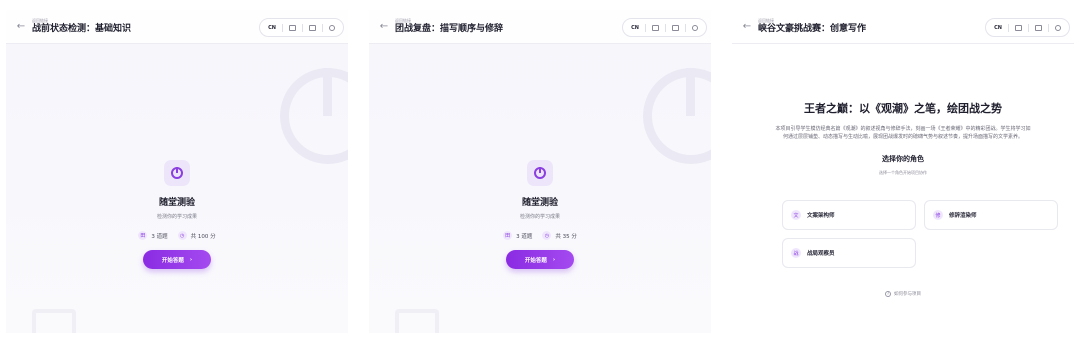 The image size is (1080, 343). What do you see at coordinates (903, 159) in the screenshot?
I see `role-heading: 选择你的角色` at bounding box center [903, 159].